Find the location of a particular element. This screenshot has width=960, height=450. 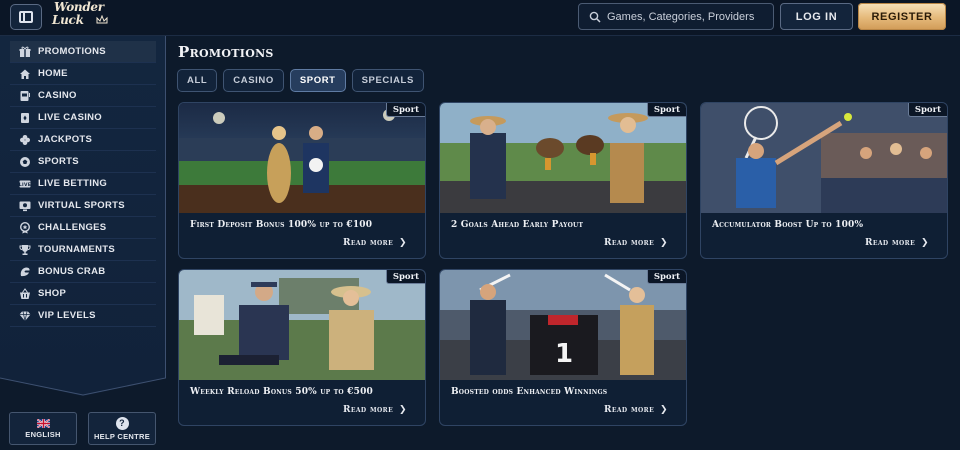

live-badge-icon: LIVE is located at coordinates (24, 184).